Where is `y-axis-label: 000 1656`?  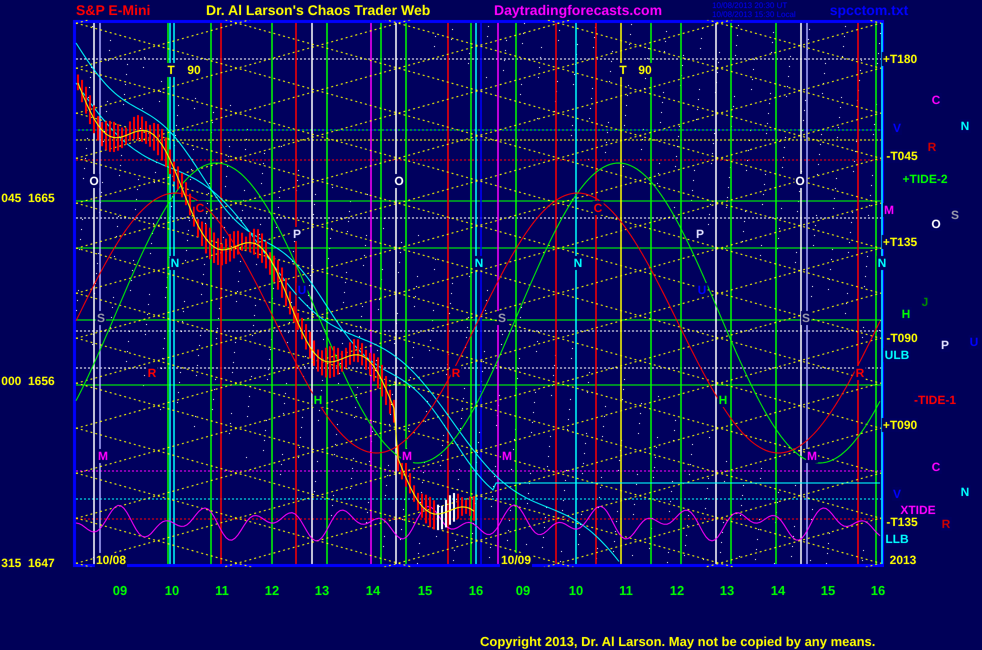 y-axis-label: 000 1656 is located at coordinates (28, 381).